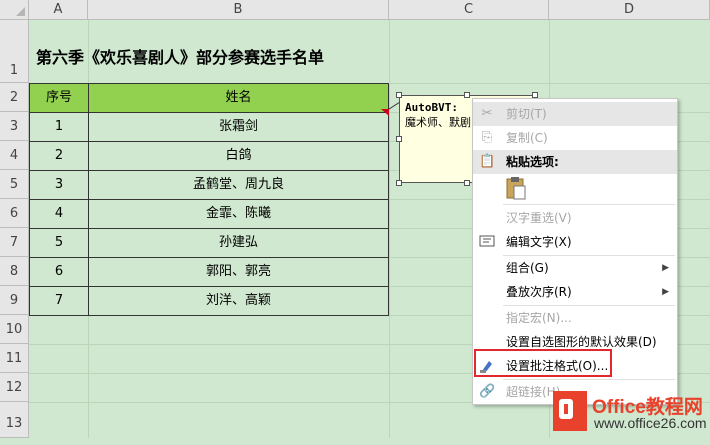  I want to click on table-cell-index: 6, so click(59, 272).